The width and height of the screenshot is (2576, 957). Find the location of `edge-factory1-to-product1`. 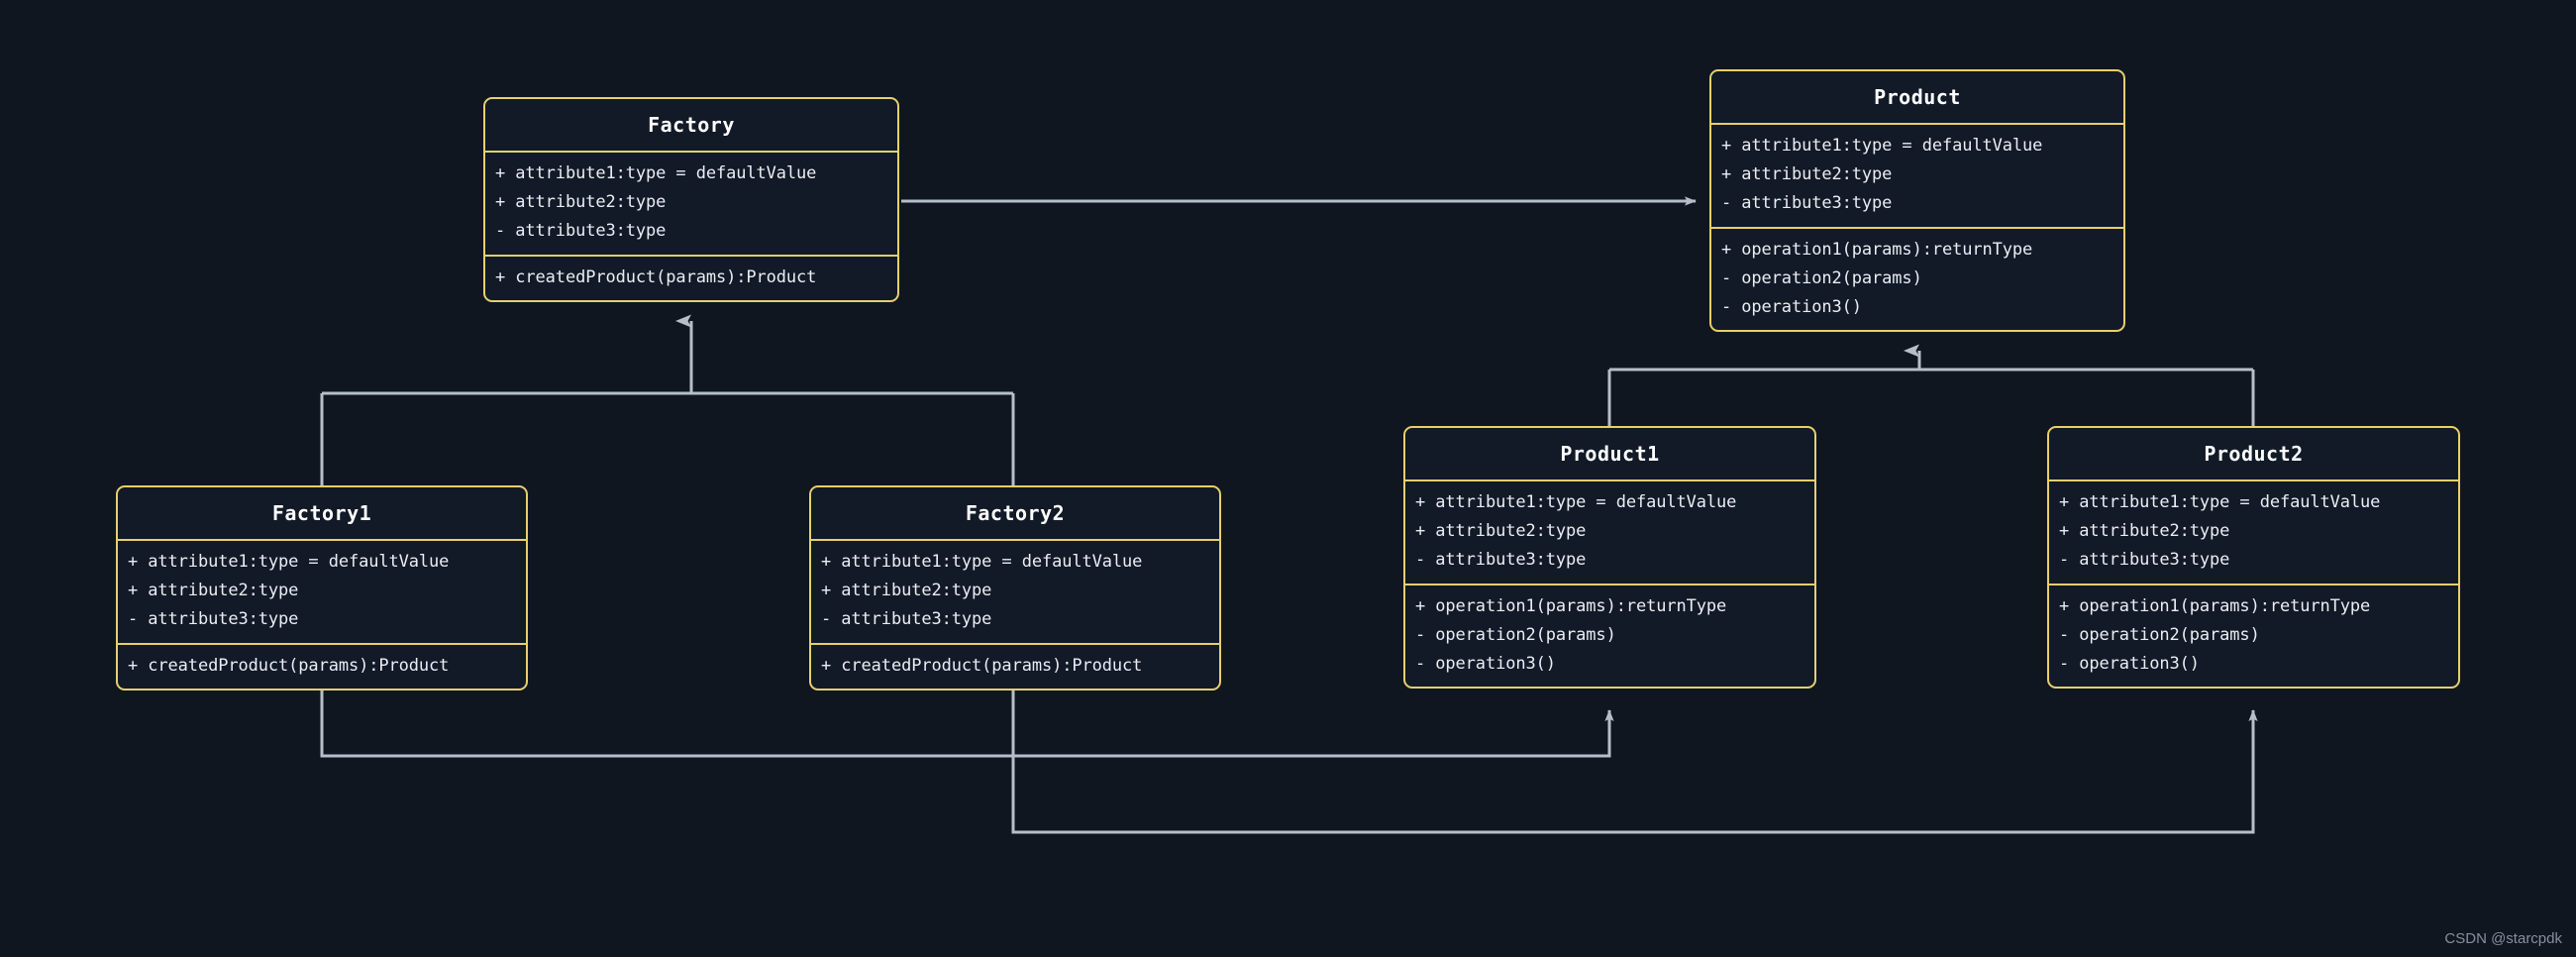

edge-factory1-to-product1 is located at coordinates (967, 724).